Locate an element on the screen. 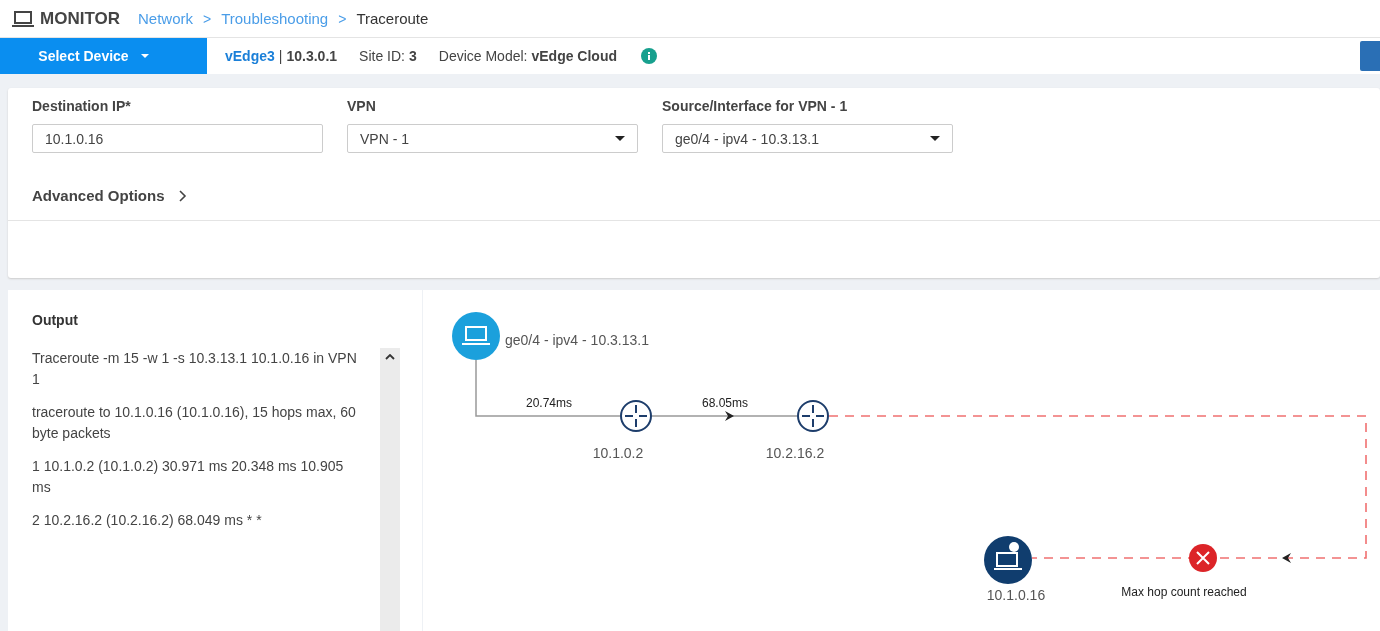 The height and width of the screenshot is (631, 1380). advanced-options-toggle: Advanced Options is located at coordinates (109, 195).